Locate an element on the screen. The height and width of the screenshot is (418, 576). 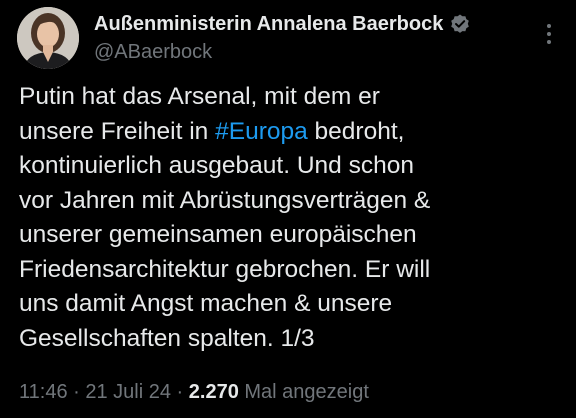
tweet-text-line: vor Jahren mit Abrüstungsverträgen & is located at coordinates (279, 201).